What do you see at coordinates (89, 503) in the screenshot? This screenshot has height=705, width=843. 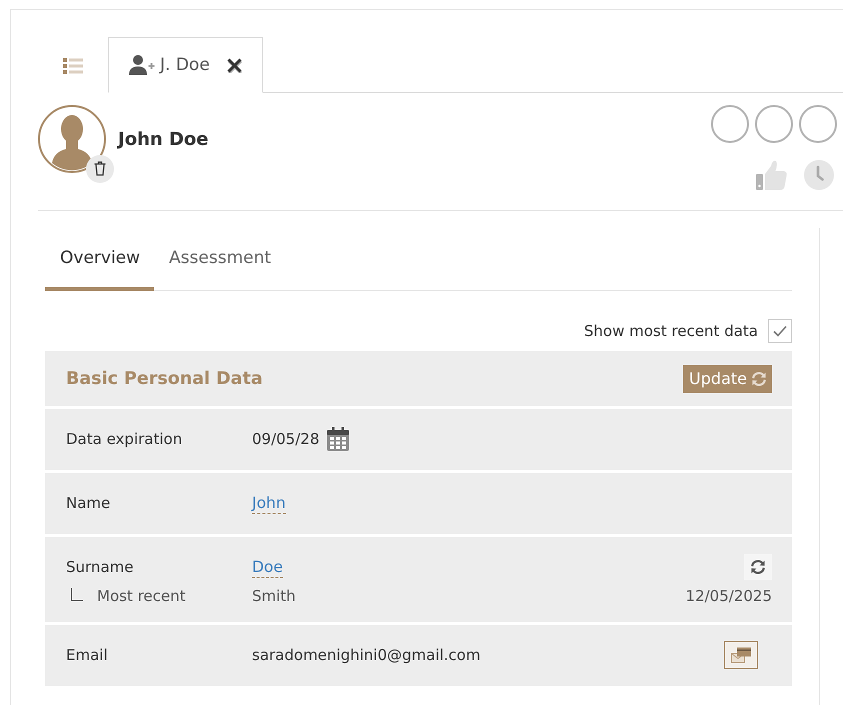 I see `field-label: Name` at bounding box center [89, 503].